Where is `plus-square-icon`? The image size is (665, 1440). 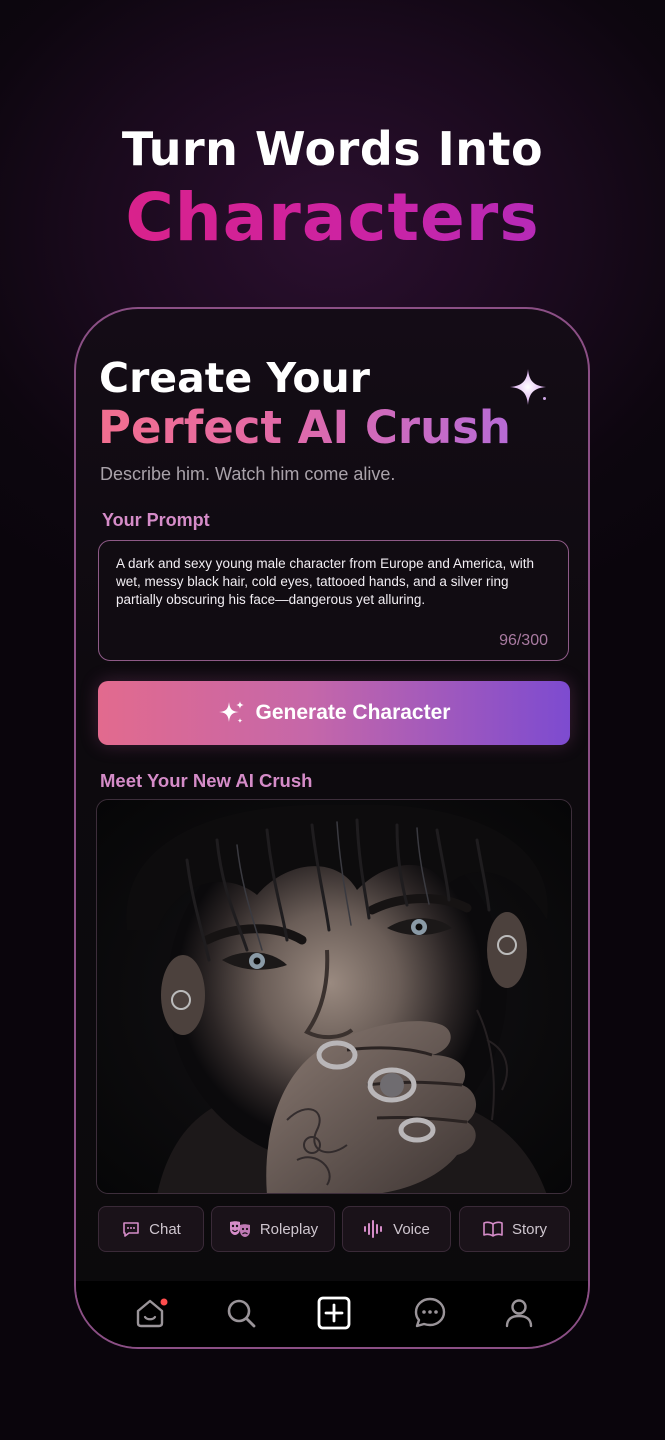 plus-square-icon is located at coordinates (334, 1313).